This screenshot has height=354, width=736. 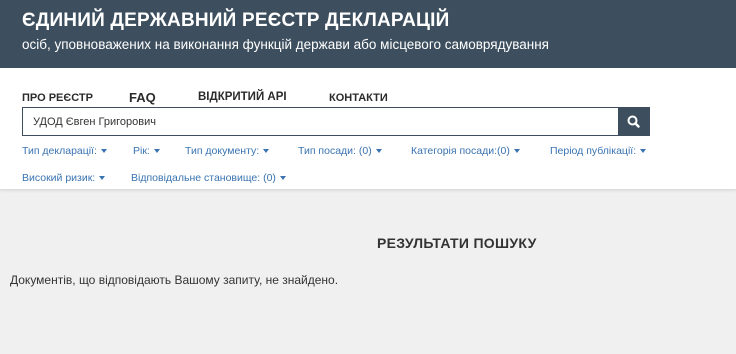 I want to click on nav-link-about: ПРО РЕЄСТР, so click(x=57, y=98).